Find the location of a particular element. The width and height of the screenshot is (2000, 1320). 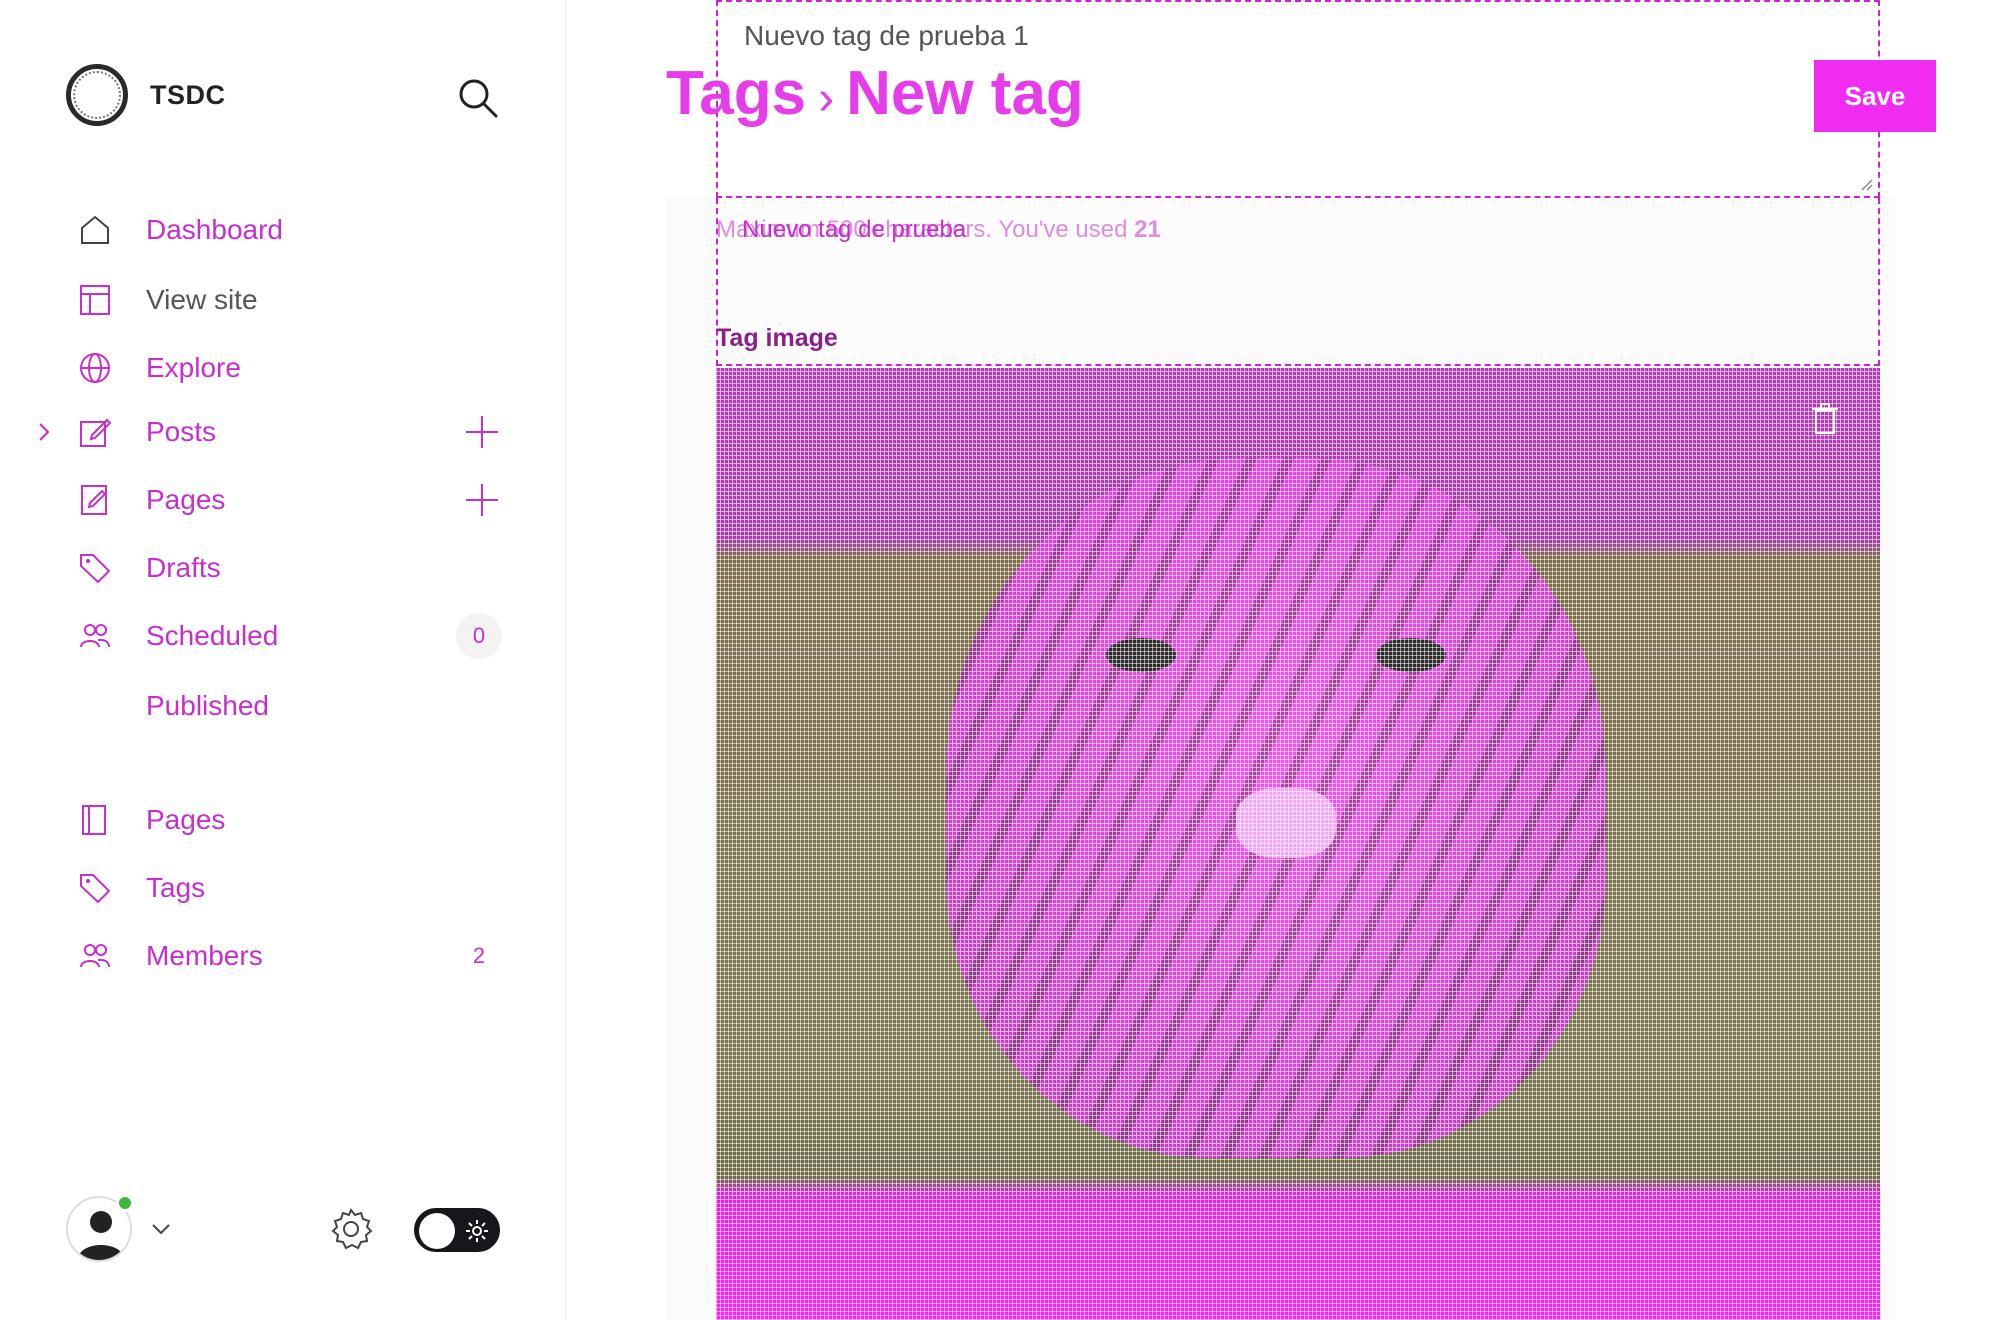

dark-mode-toggle is located at coordinates (457, 1230).